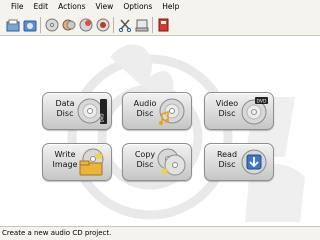 This screenshot has width=320, height=240. What do you see at coordinates (17, 7) in the screenshot?
I see `menu-file: File` at bounding box center [17, 7].